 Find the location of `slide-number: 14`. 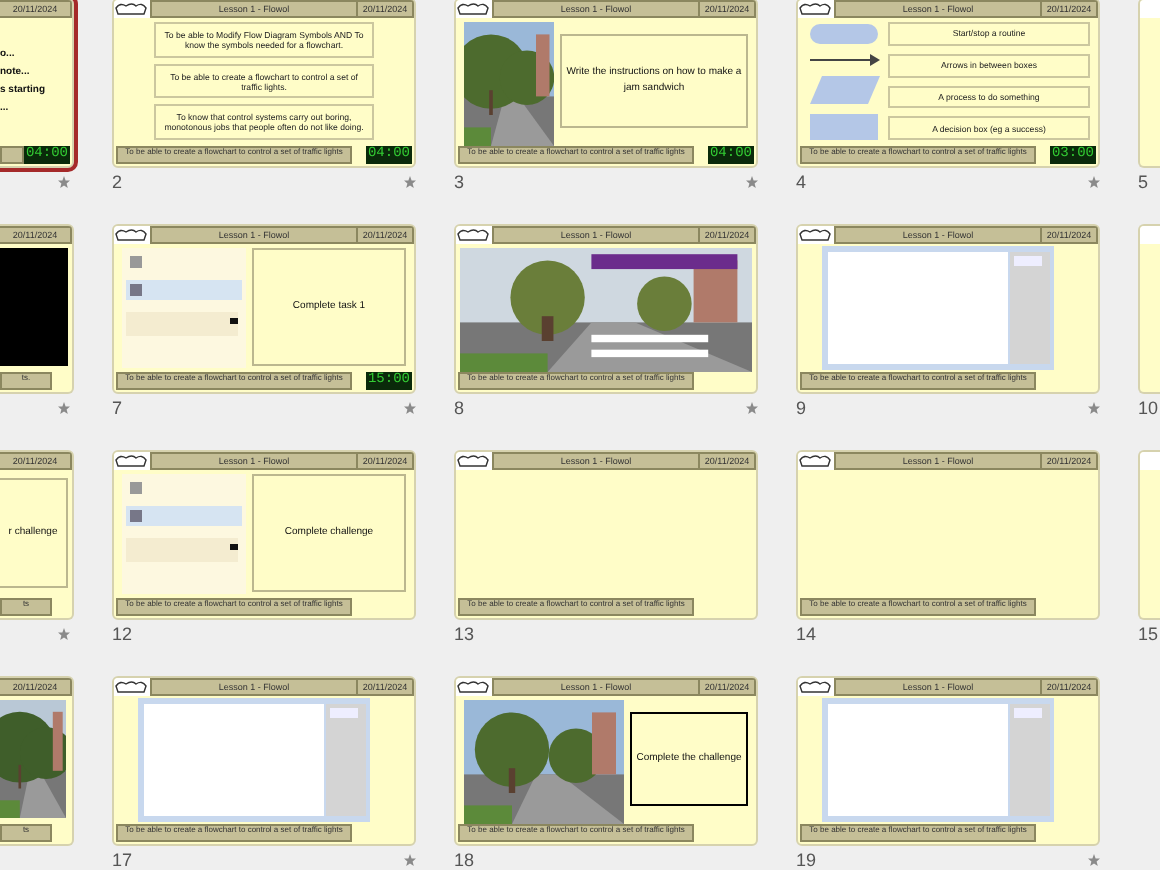

slide-number: 14 is located at coordinates (806, 634).